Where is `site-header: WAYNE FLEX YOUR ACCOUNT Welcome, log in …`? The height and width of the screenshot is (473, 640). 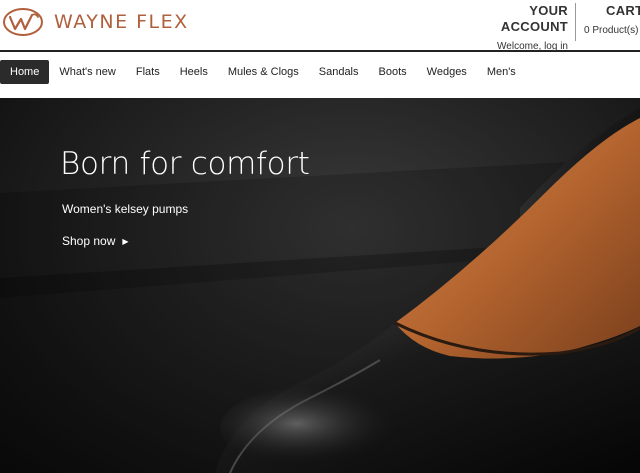
site-header: WAYNE FLEX YOUR ACCOUNT Welcome, log in … is located at coordinates (320, 26).